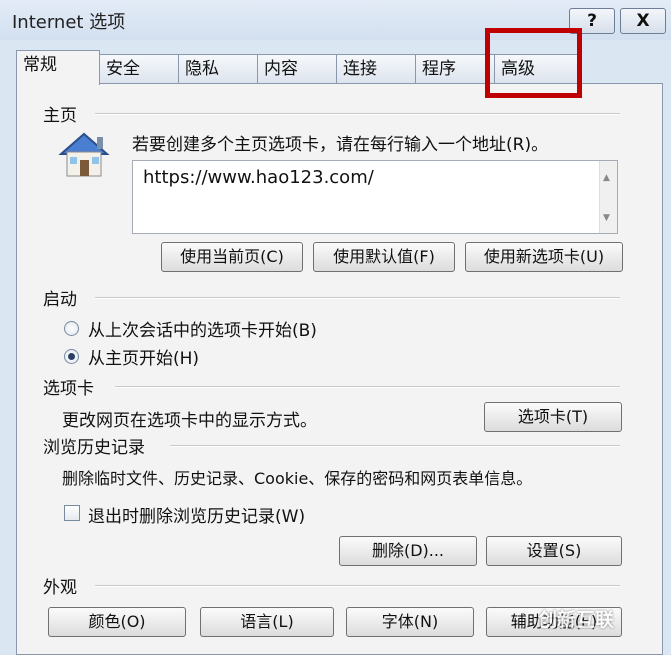  I want to click on tab-security: 安全, so click(139, 68).